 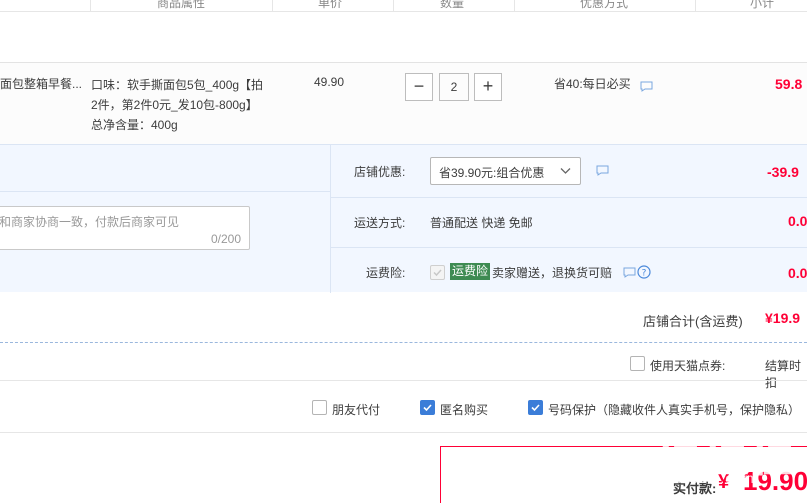 I want to click on header-col-price: 单价, so click(x=330, y=5).